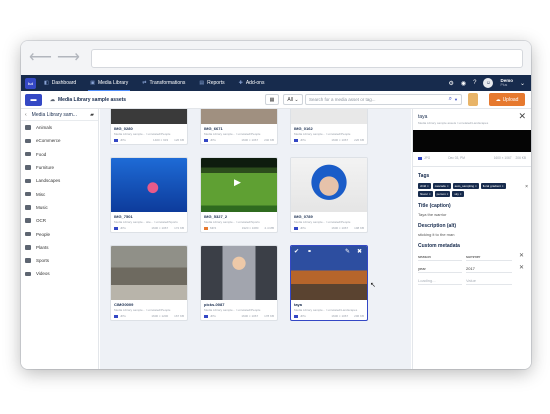  I want to click on tag-label: cascade, so click(440, 186).